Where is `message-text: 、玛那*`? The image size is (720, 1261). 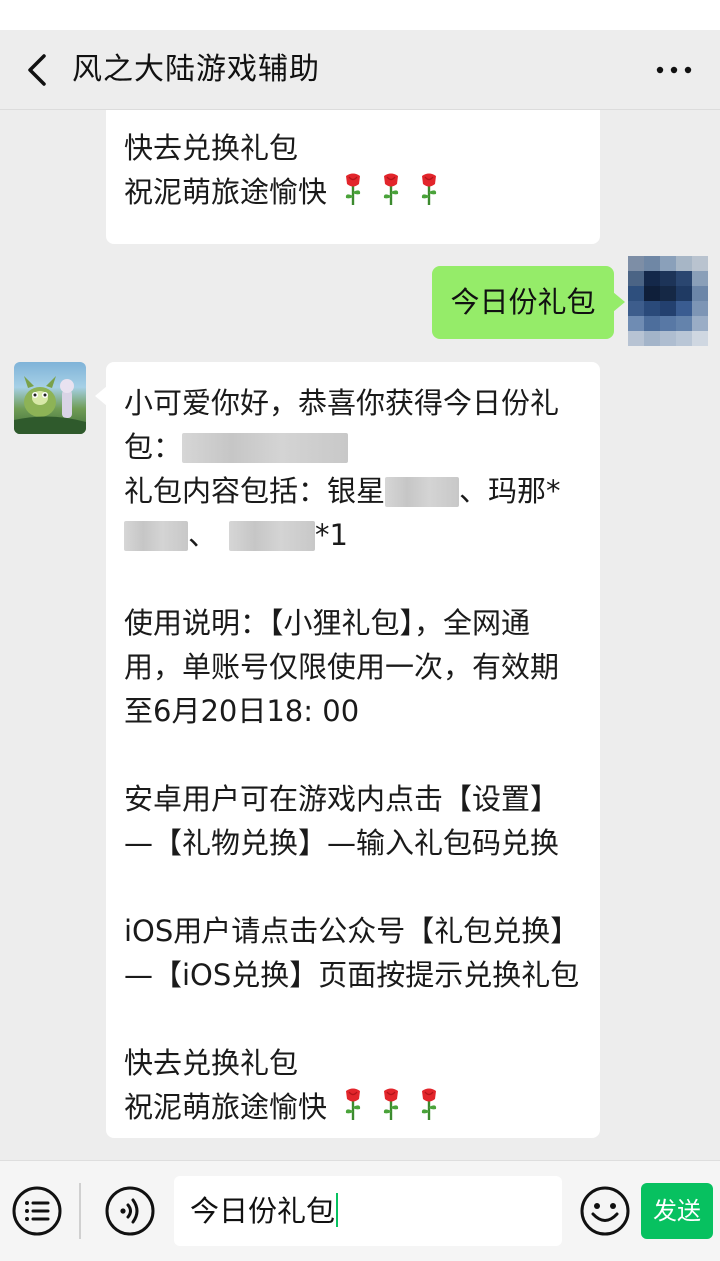
message-text: 、玛那* is located at coordinates (510, 491).